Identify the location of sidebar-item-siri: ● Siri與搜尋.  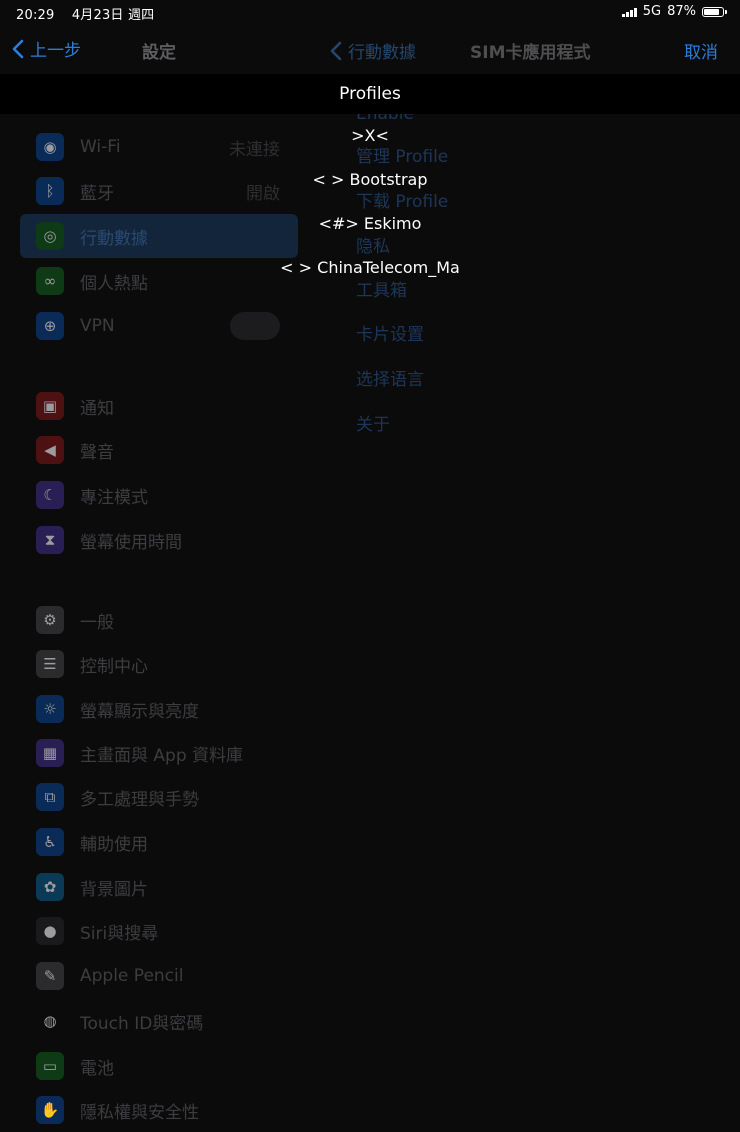
(159, 931).